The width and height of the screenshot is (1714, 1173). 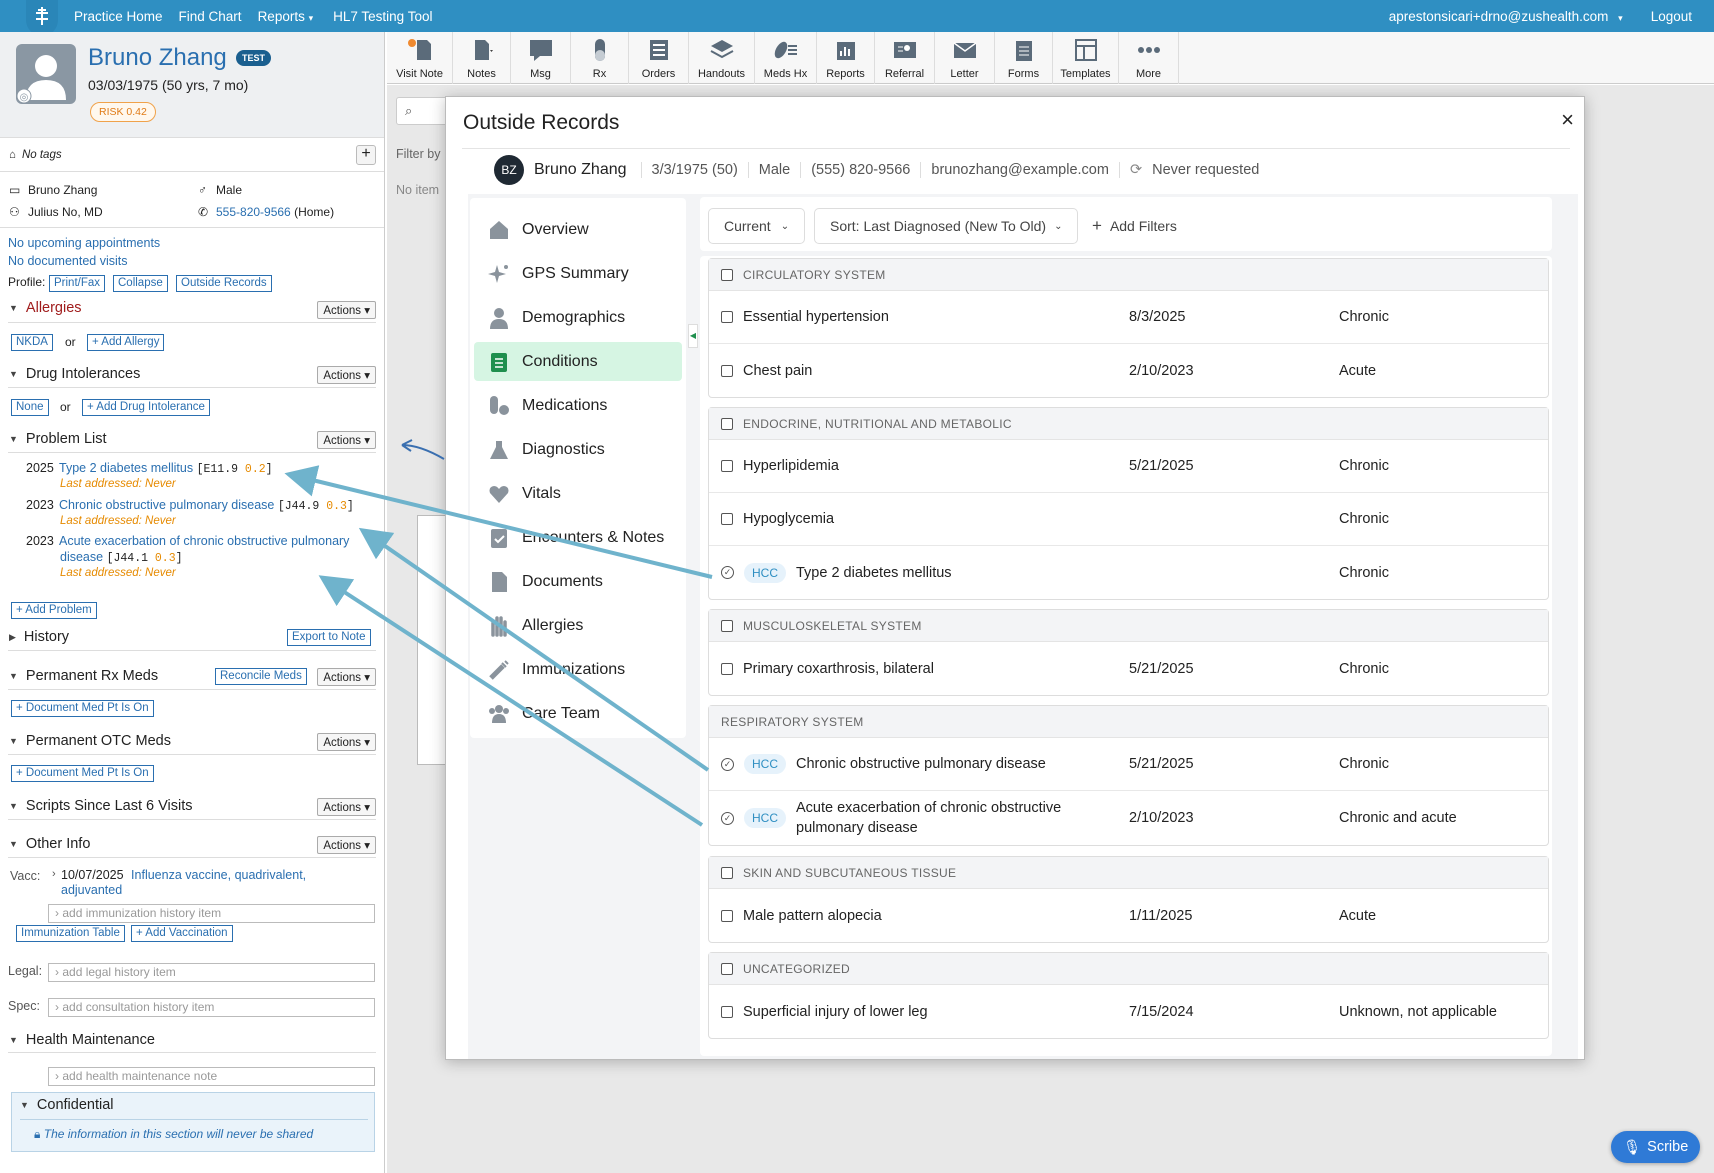 I want to click on nkda-button: NKDA, so click(x=32, y=342).